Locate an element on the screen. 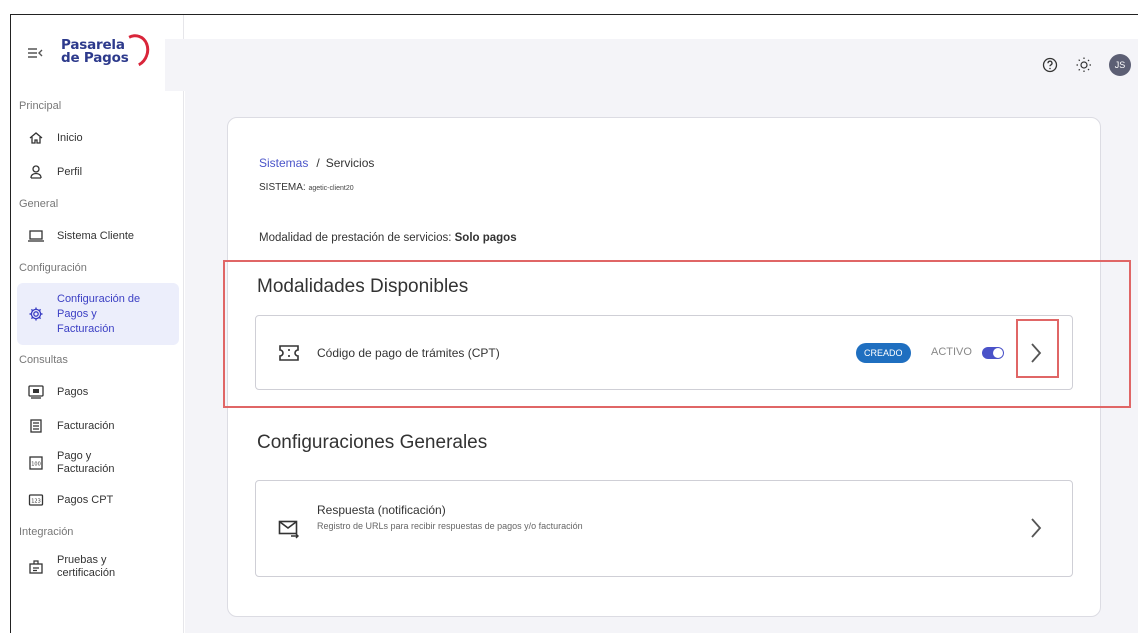 The image size is (1138, 633). help-circle-icon is located at coordinates (1050, 65).